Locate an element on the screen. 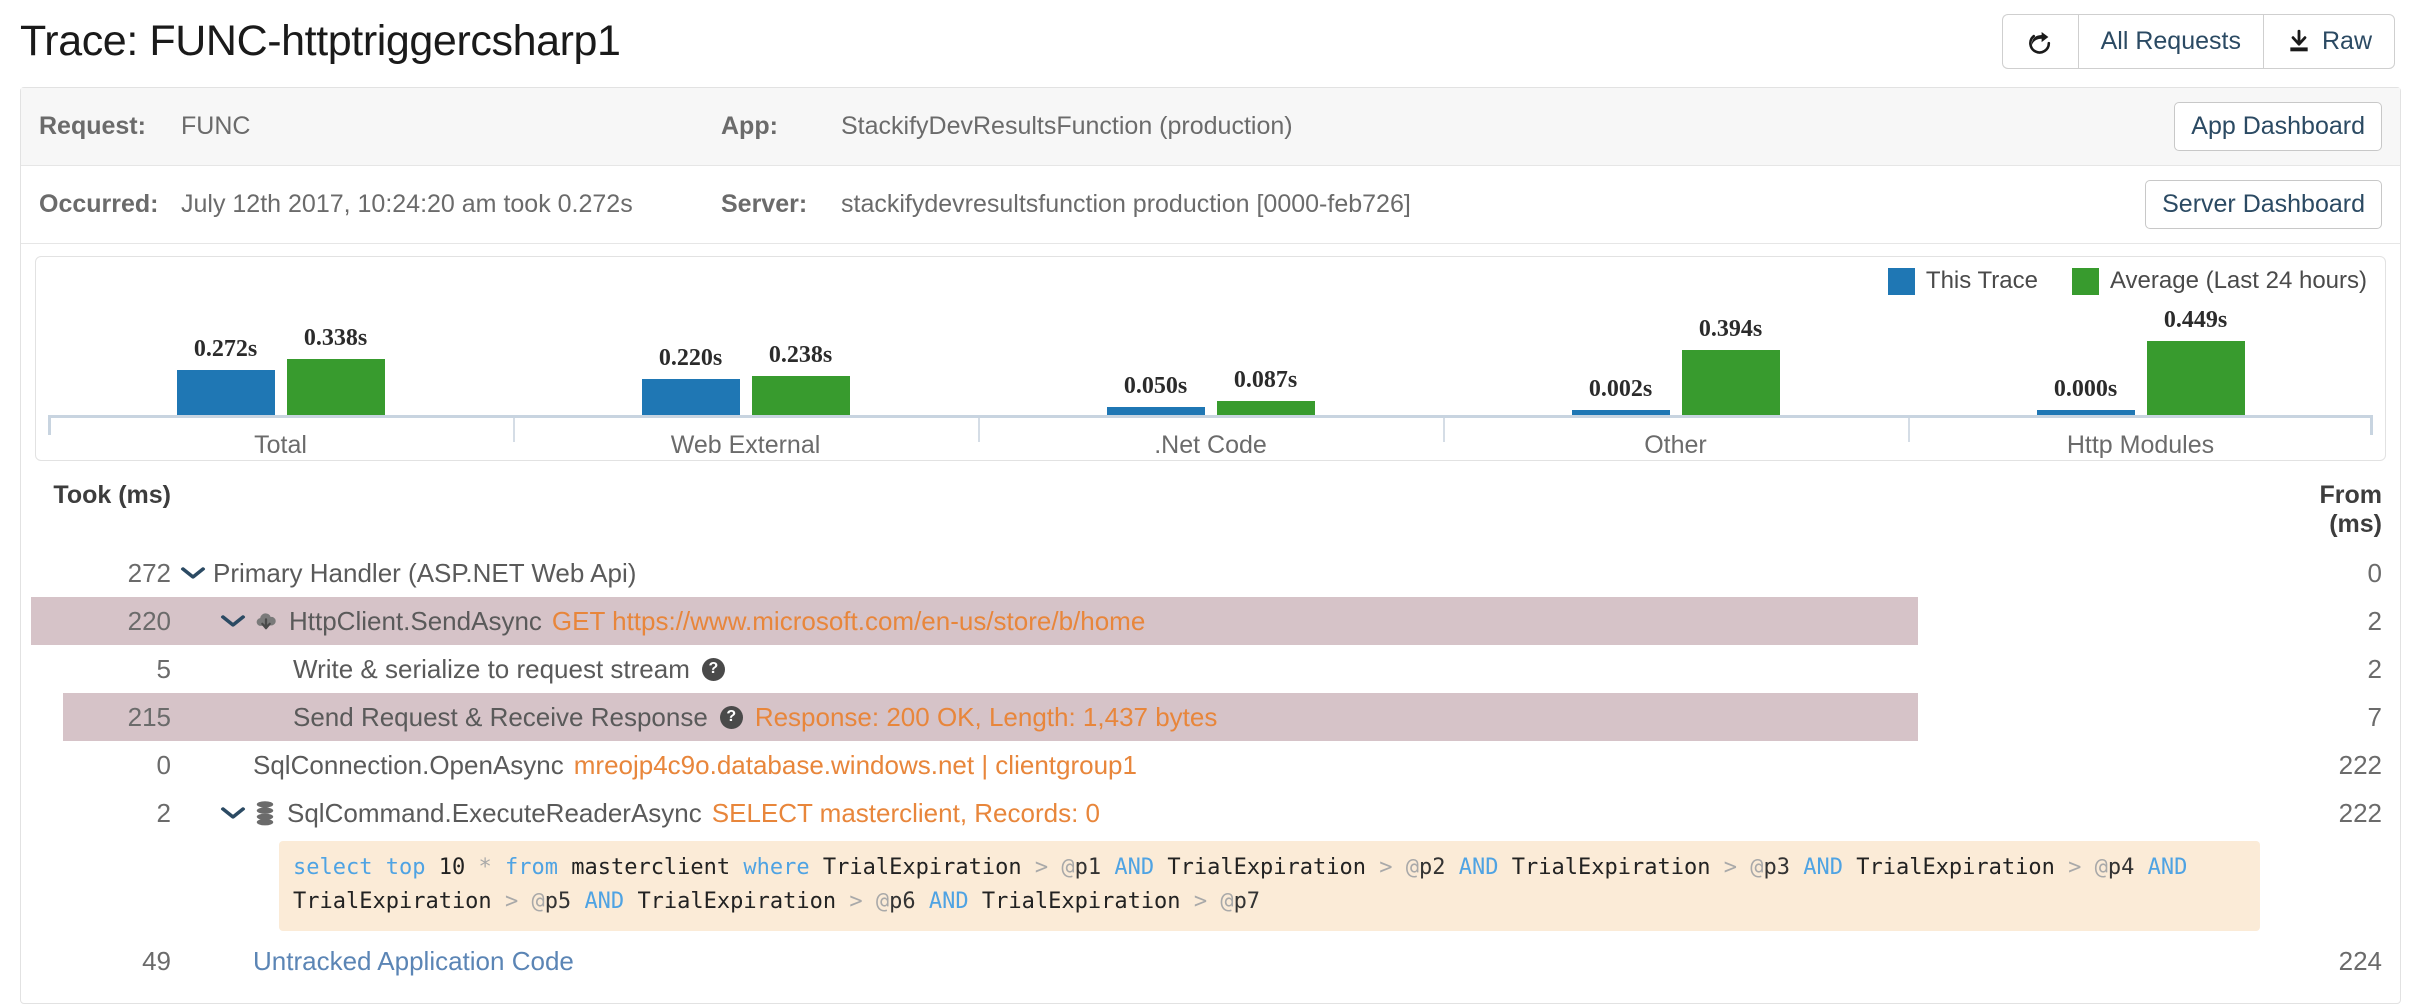 This screenshot has width=2421, height=1004. trace-table-header: Took (ms) From (ms) is located at coordinates (1210, 512).